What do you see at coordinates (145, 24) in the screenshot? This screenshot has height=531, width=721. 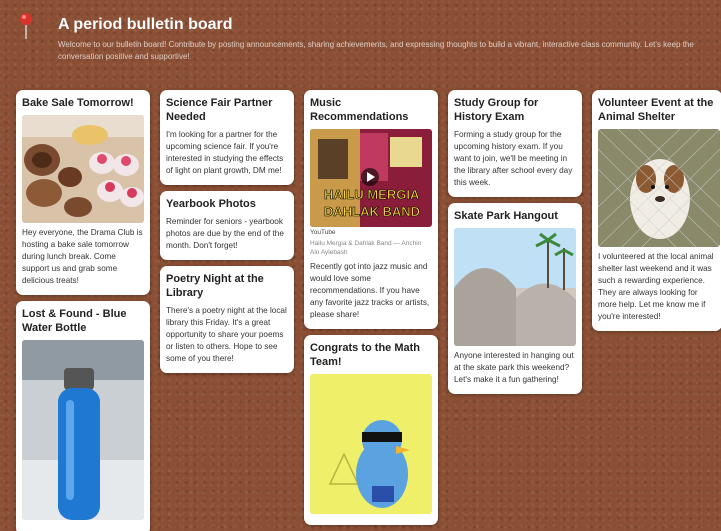 I see `board-title: A period bulletin board` at bounding box center [145, 24].